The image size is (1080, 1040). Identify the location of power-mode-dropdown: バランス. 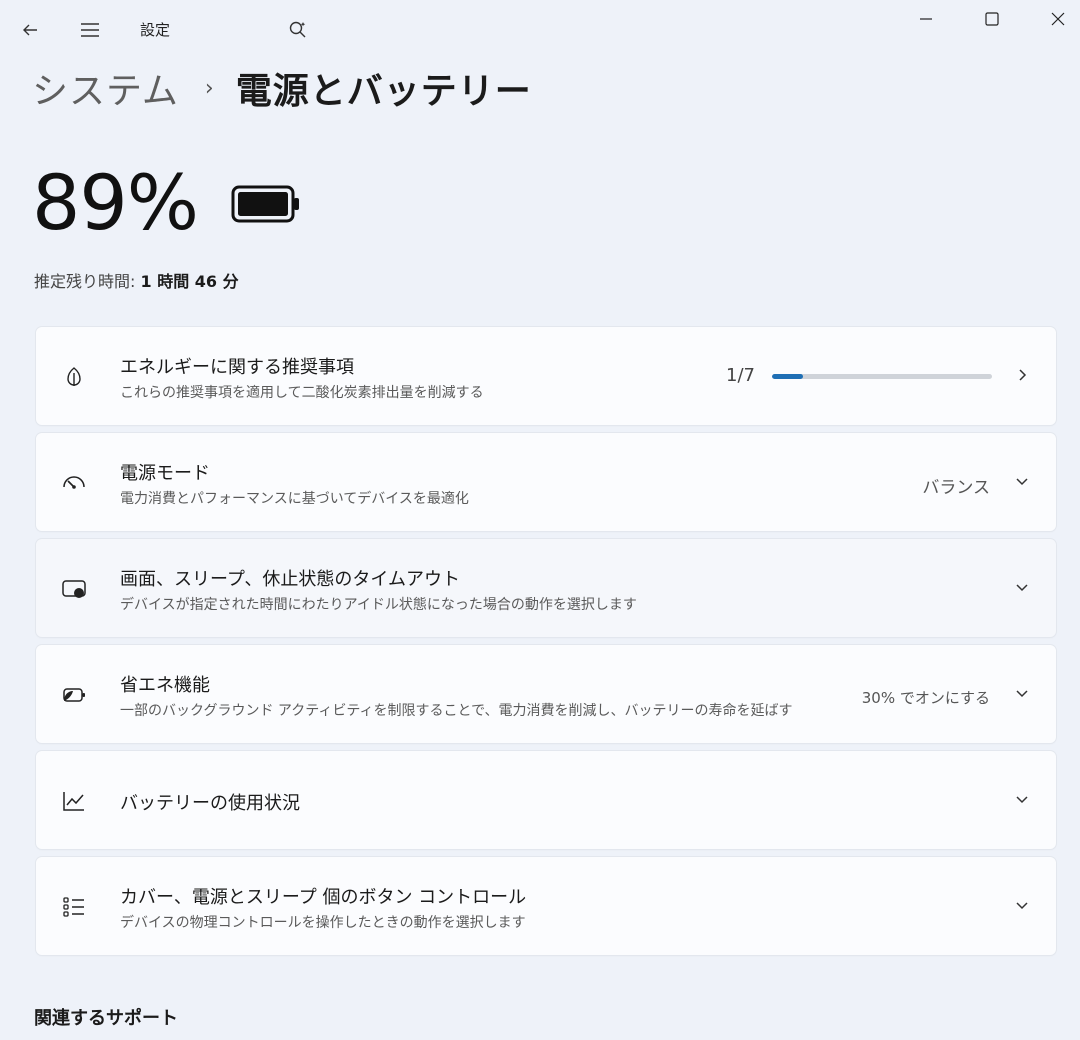
(956, 485).